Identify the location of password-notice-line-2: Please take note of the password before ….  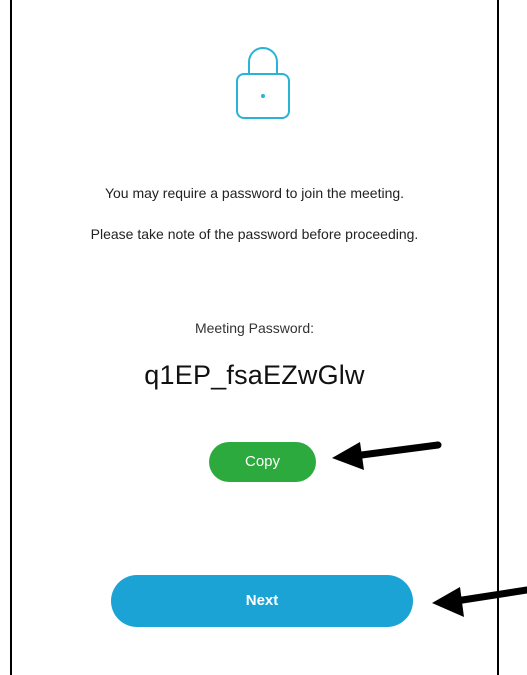
(254, 234).